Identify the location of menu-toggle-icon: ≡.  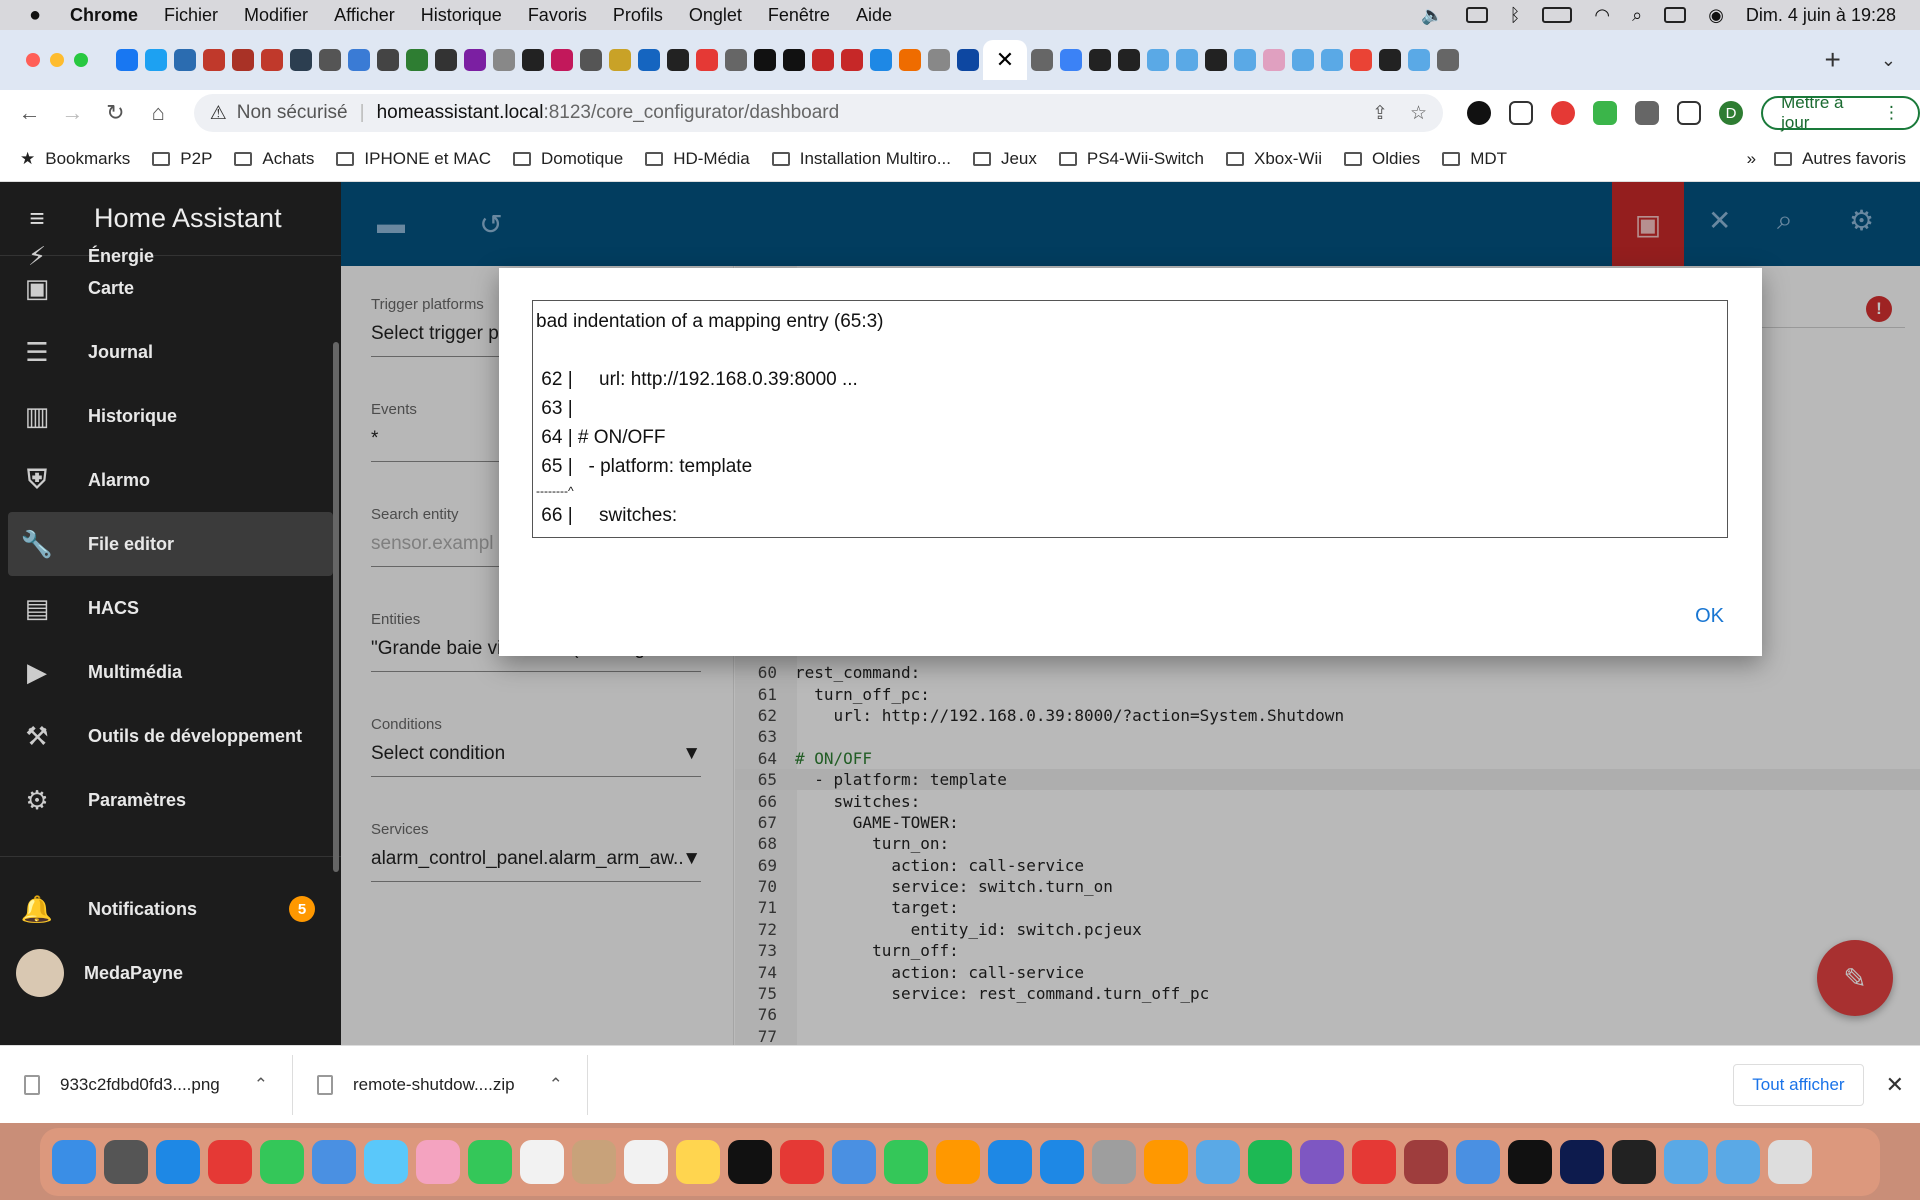
(37, 218).